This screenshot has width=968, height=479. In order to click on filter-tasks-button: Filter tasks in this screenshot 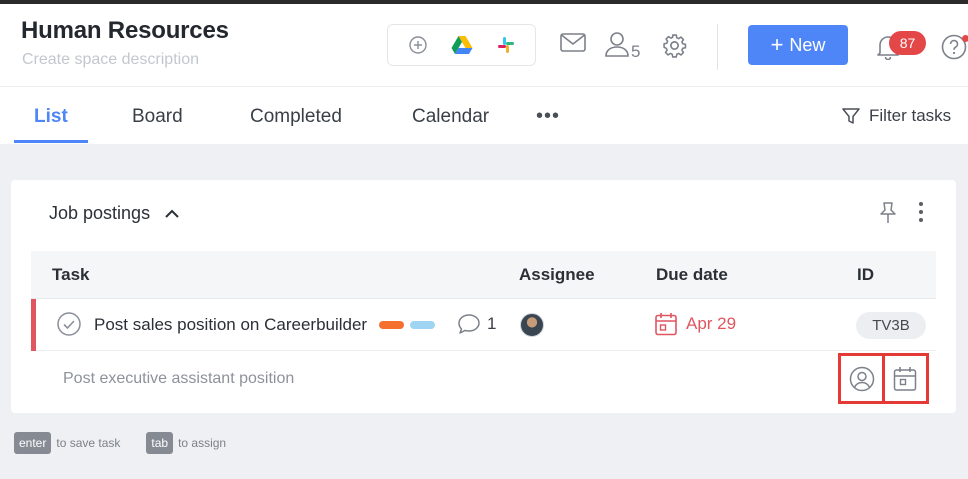, I will do `click(896, 116)`.